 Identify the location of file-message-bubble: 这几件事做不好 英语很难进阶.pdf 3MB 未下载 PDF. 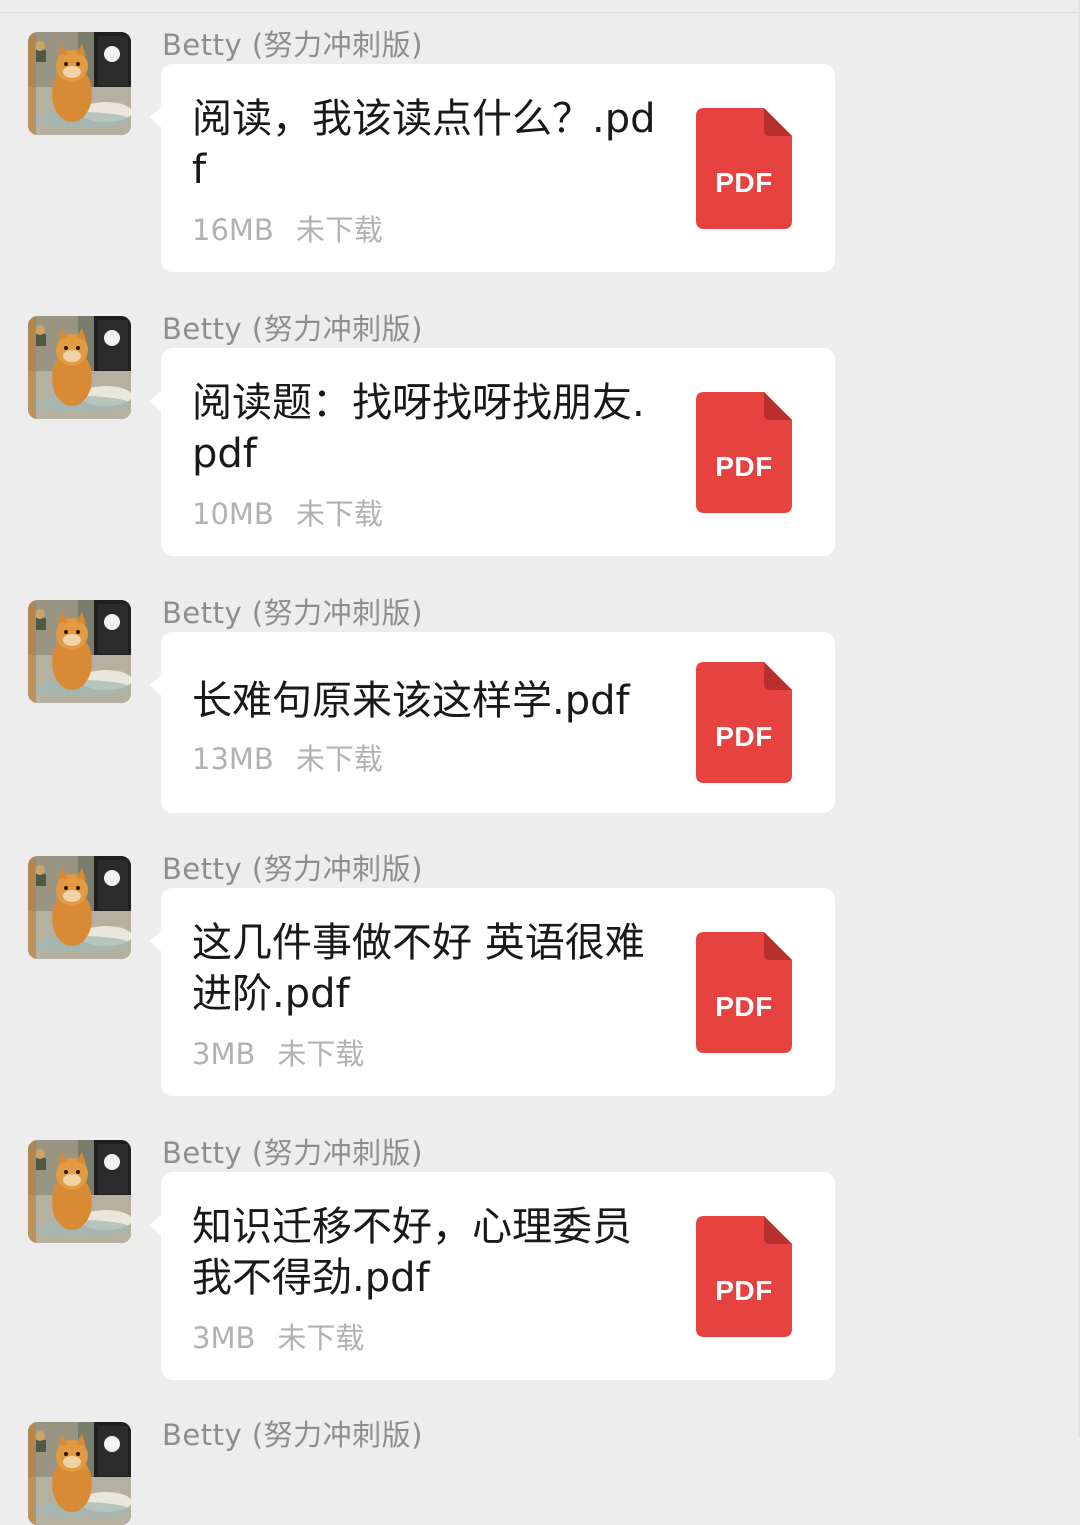
(492, 992).